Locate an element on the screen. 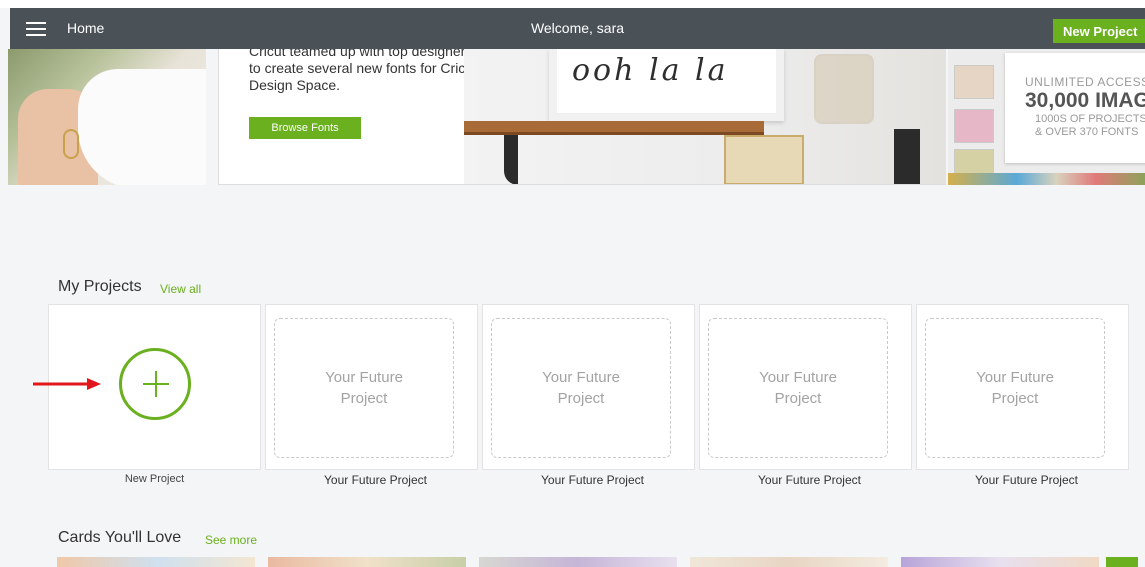 This screenshot has height=567, width=1145. top-strip is located at coordinates (572, 4).